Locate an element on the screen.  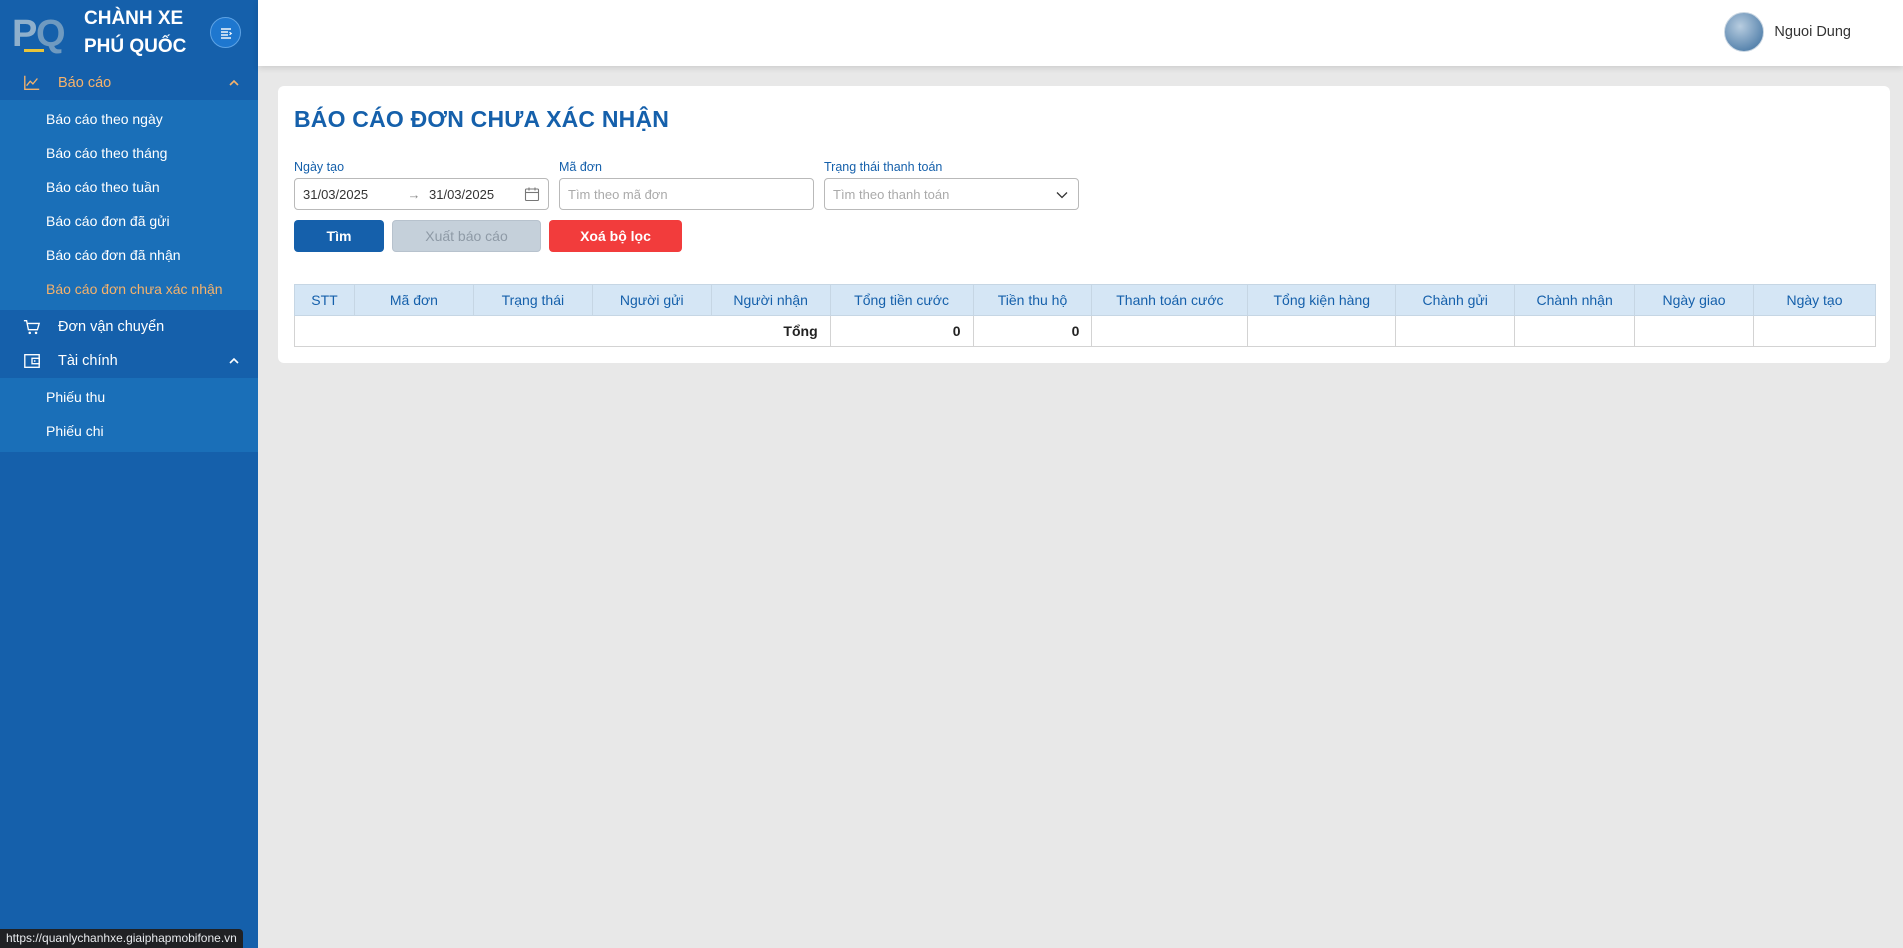
sidebar-group-reports-header: Báo cáo is located at coordinates (129, 83).